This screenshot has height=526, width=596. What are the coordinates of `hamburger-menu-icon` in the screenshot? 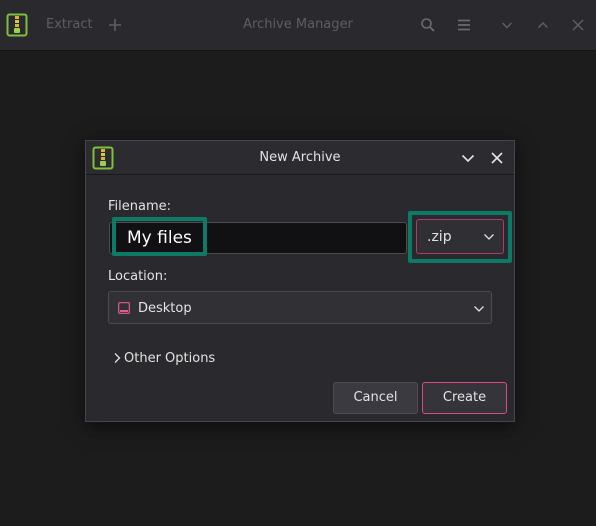 It's located at (464, 25).